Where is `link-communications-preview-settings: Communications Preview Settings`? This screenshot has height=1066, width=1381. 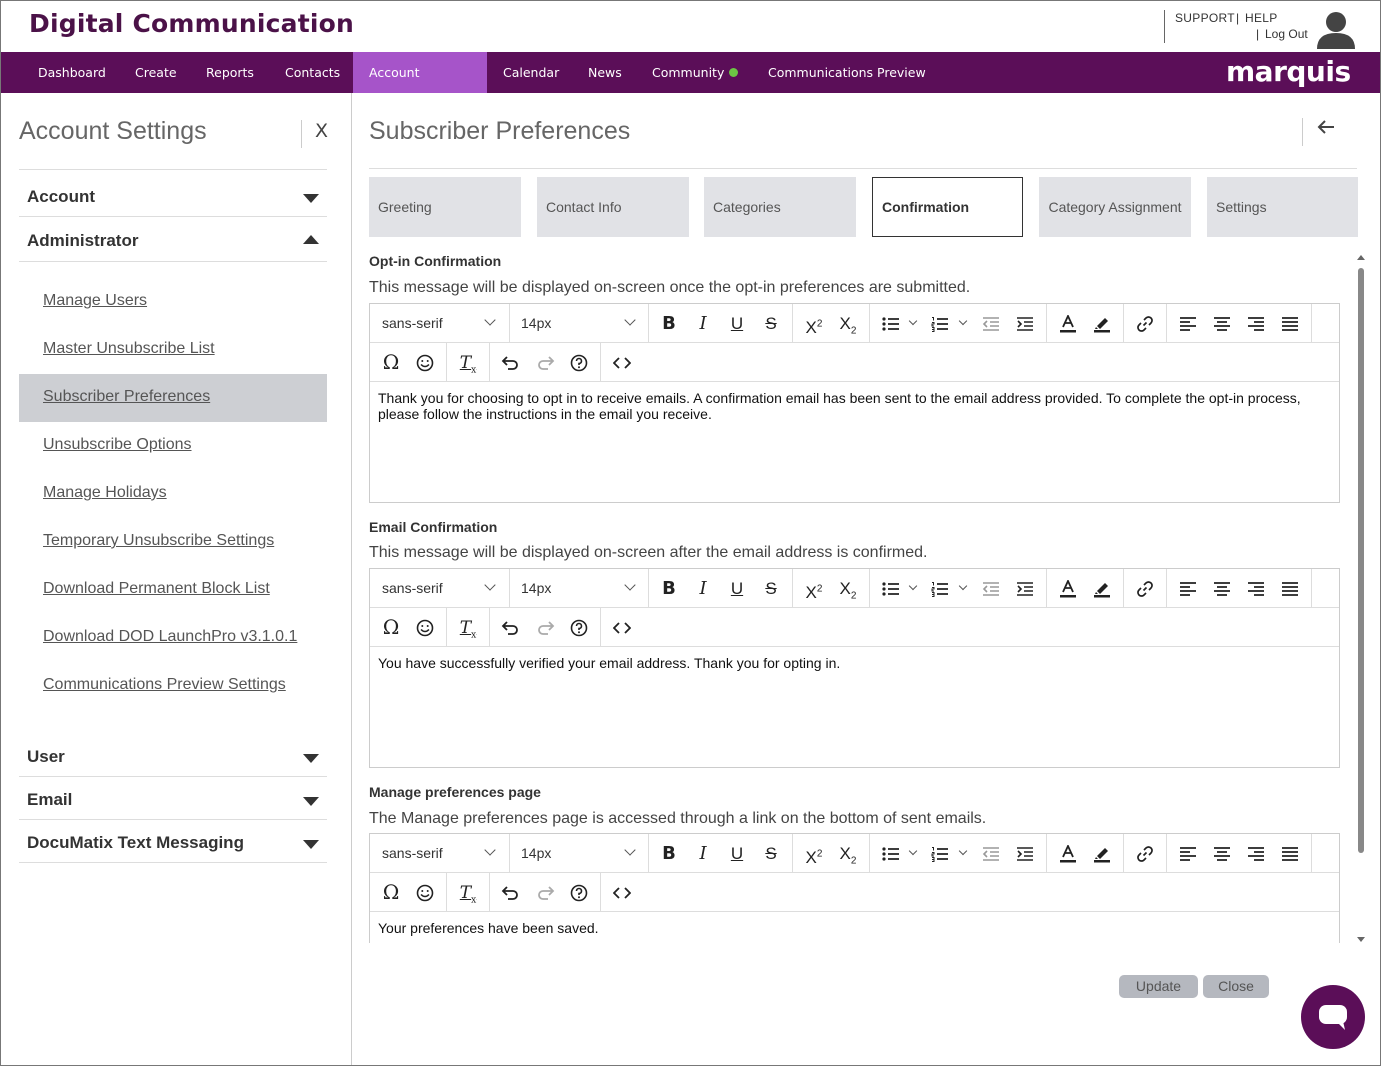
link-communications-preview-settings: Communications Preview Settings is located at coordinates (164, 685).